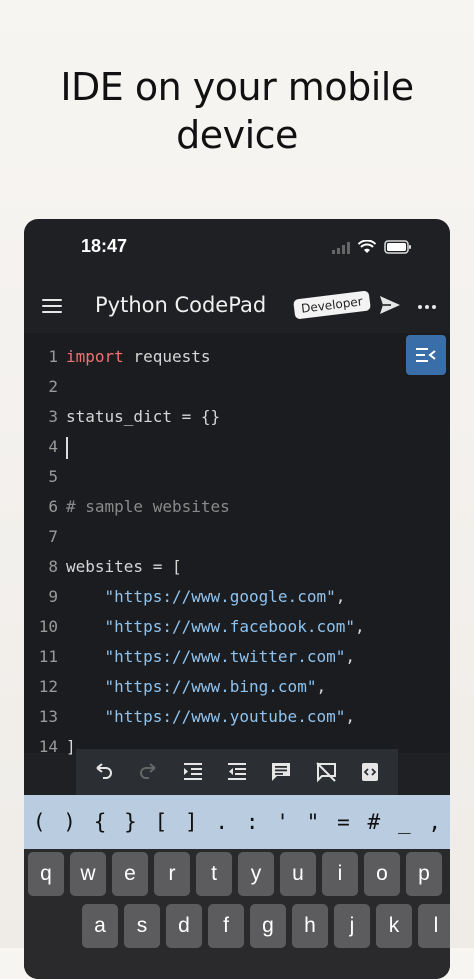 Image resolution: width=474 pixels, height=979 pixels. What do you see at coordinates (237, 87) in the screenshot?
I see `promo-headline-line1: IDE on your mobile` at bounding box center [237, 87].